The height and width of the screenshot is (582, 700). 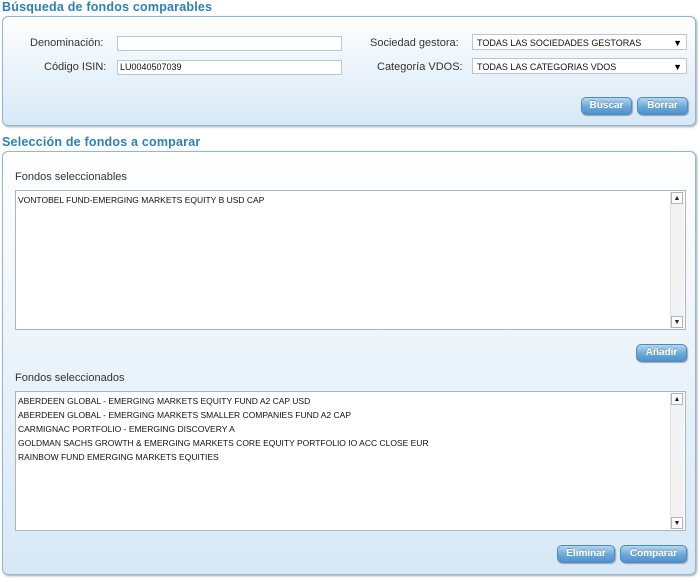 What do you see at coordinates (559, 43) in the screenshot?
I see `sociedad-select-value: TODAS LAS SOCIEDADES GESTORAS` at bounding box center [559, 43].